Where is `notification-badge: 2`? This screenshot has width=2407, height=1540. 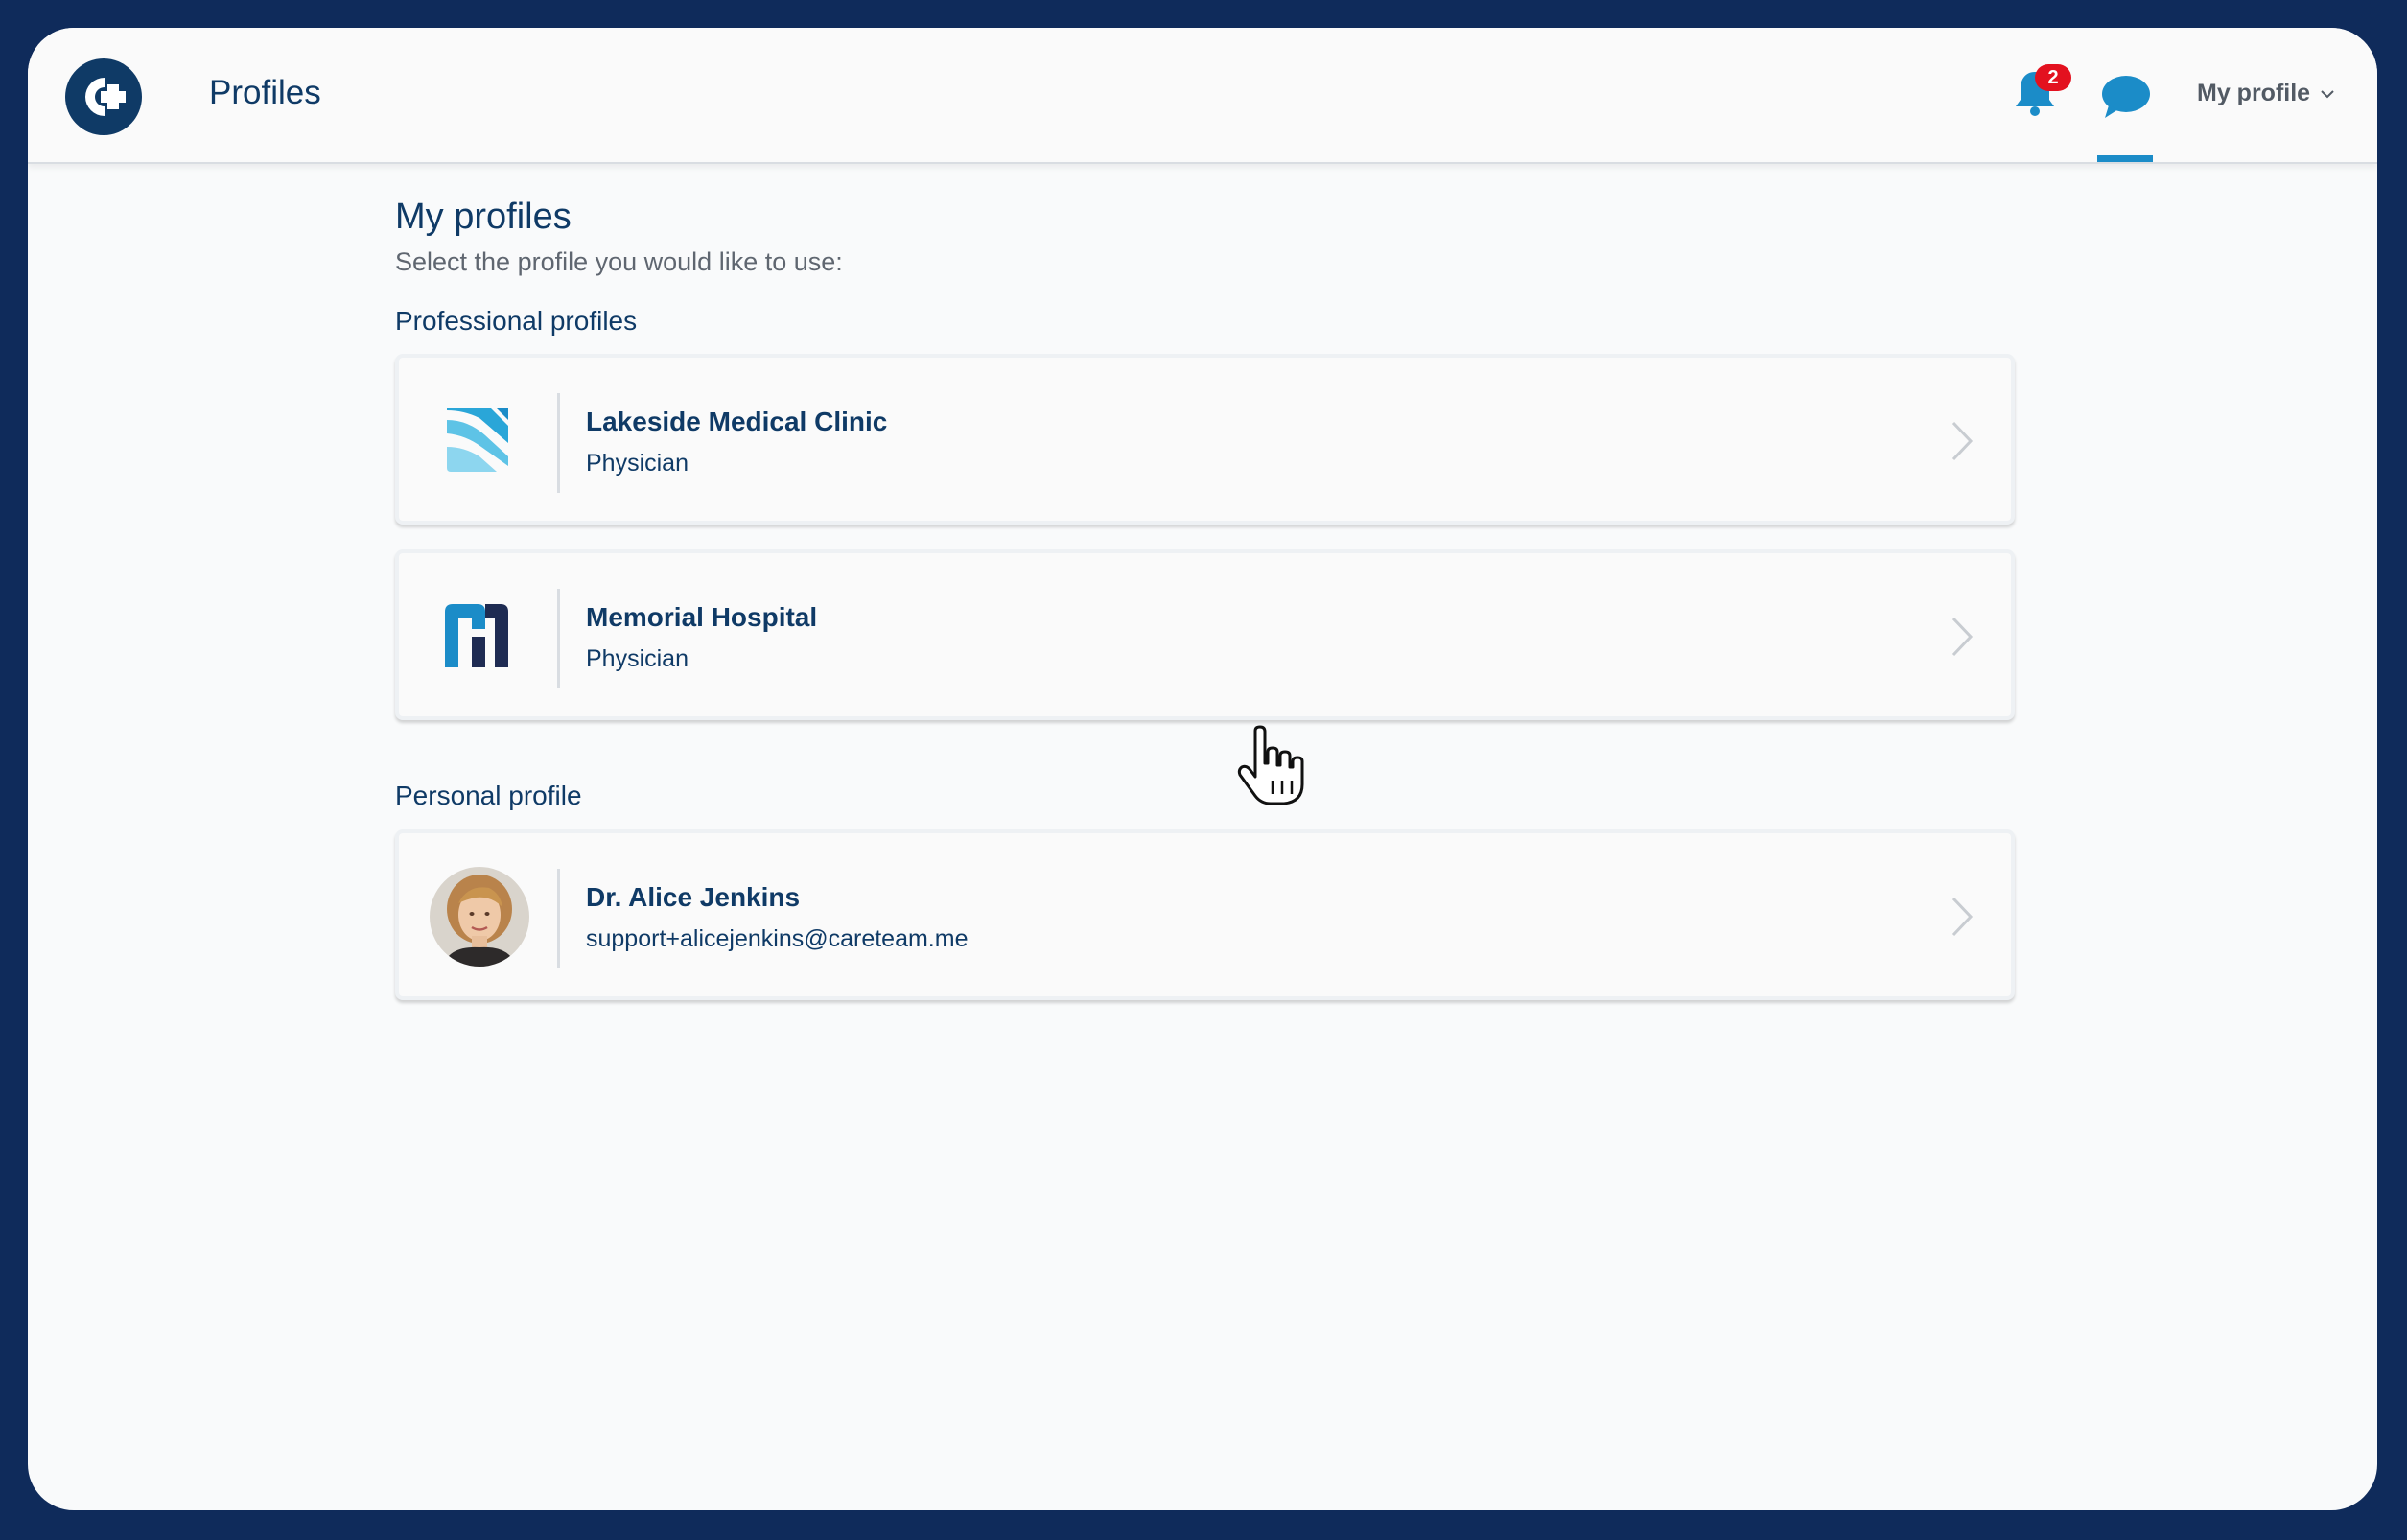
notification-badge: 2 is located at coordinates (2053, 78).